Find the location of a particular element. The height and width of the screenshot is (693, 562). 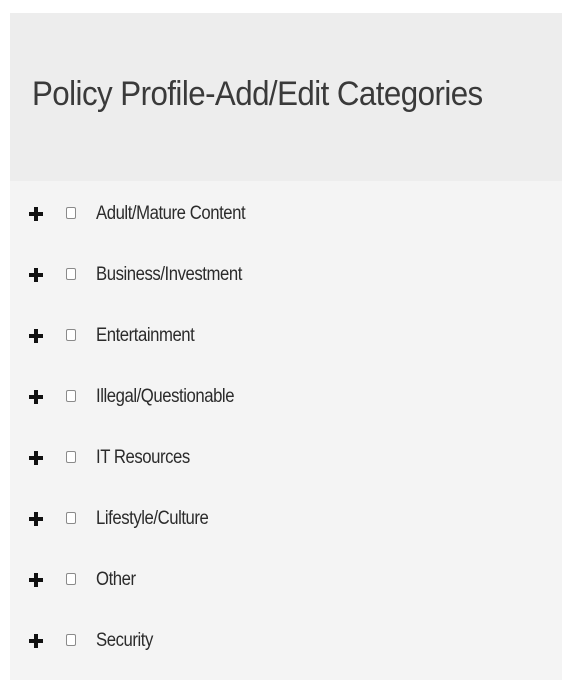

category-item-business-investment: Business/Investment is located at coordinates (286, 295).